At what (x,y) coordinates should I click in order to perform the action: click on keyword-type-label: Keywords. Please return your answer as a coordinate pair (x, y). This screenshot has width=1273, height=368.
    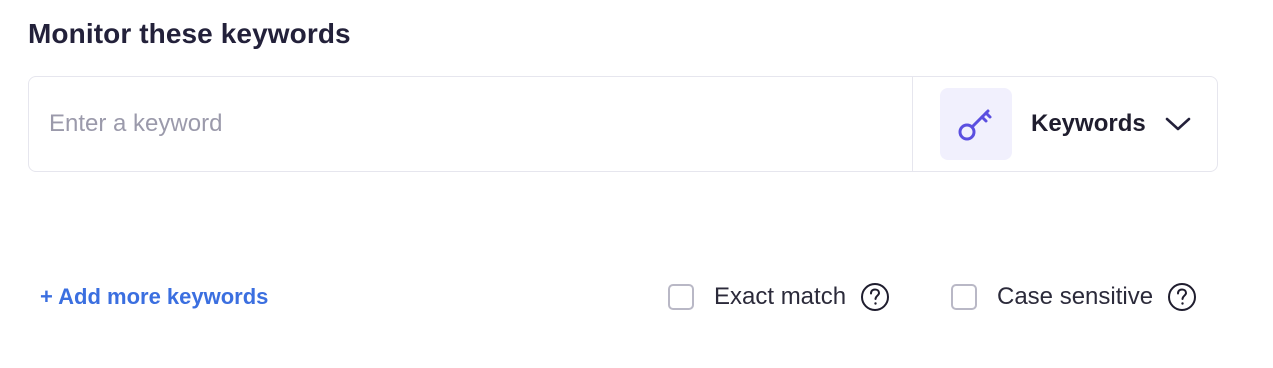
    Looking at the image, I should click on (1088, 123).